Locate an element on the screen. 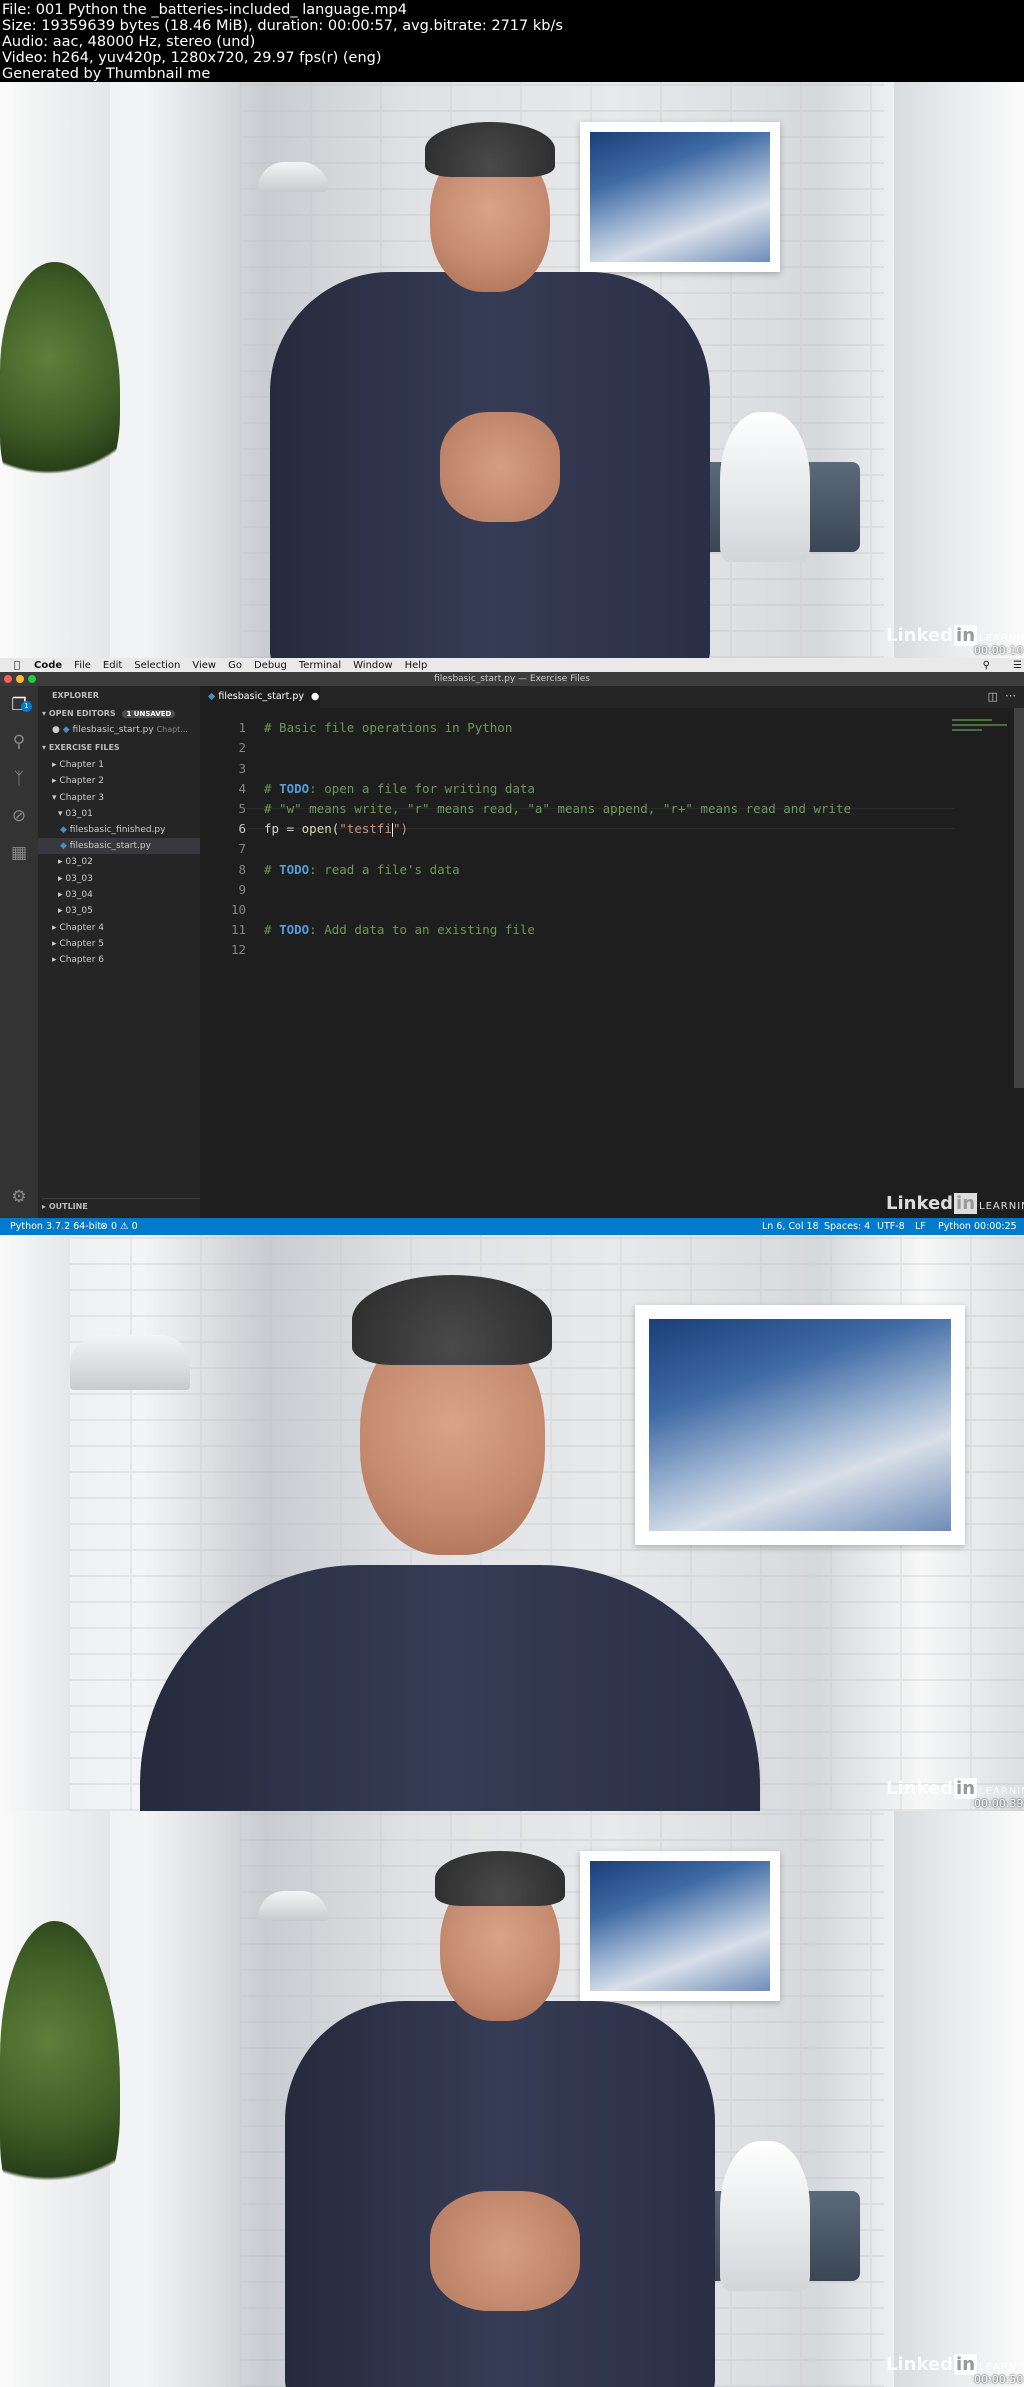 This screenshot has width=1024, height=2387. menu-window: Window is located at coordinates (372, 665).